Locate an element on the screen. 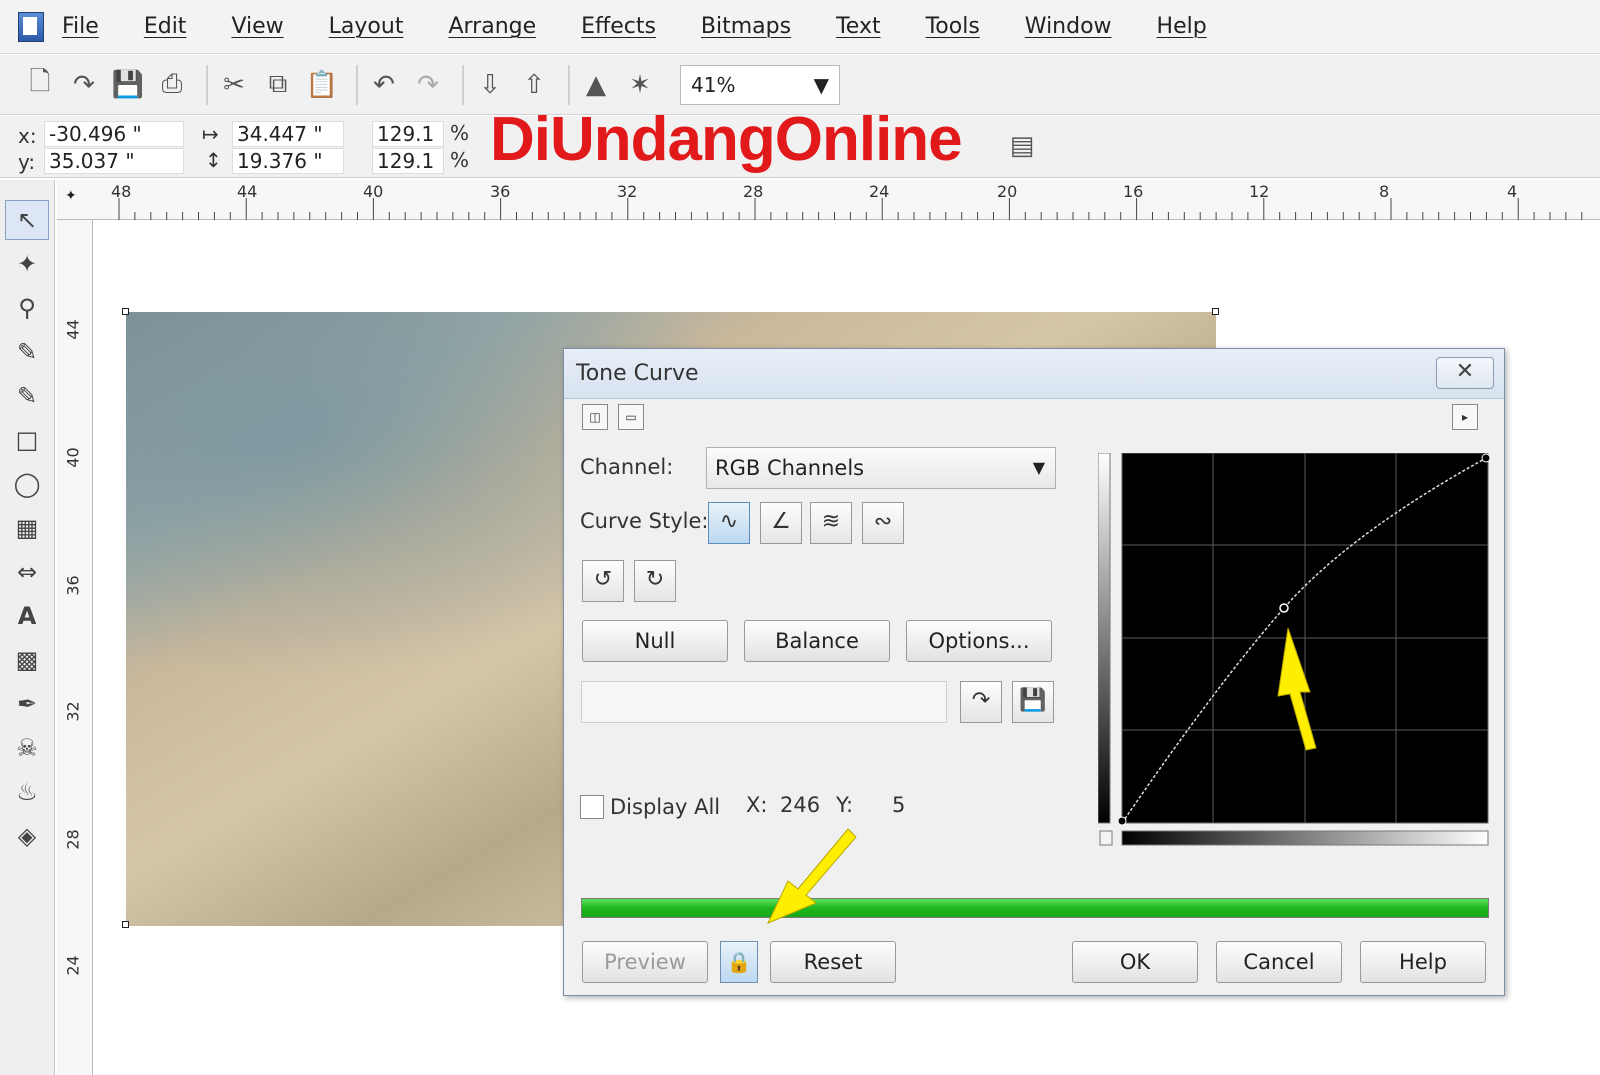 The image size is (1600, 1075). curve-style-freehand-icon: ≋ is located at coordinates (831, 523).